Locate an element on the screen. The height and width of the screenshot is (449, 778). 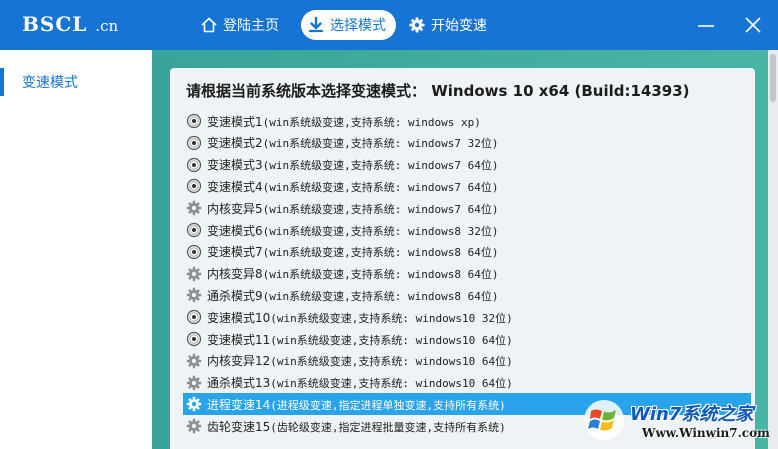
mode-option-text: 内核变异5(win系统级变速,支持系统: windows7 64位) is located at coordinates (352, 208).